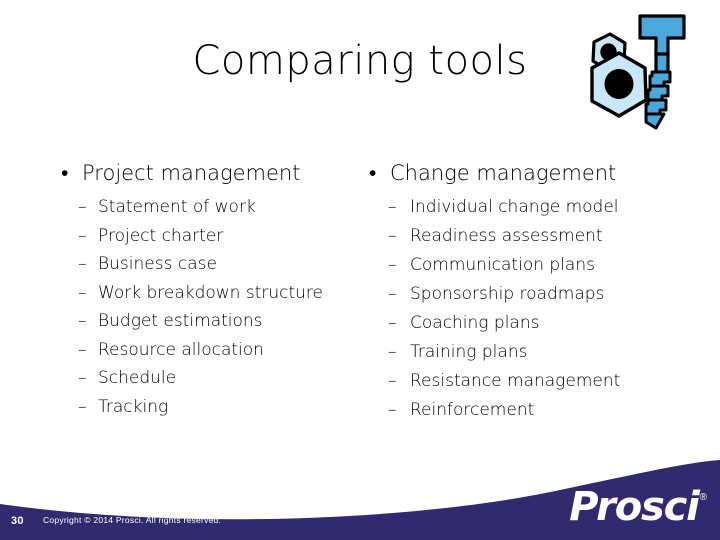 The height and width of the screenshot is (540, 720). What do you see at coordinates (507, 294) in the screenshot?
I see `list-item-label: Sponsorship roadmaps` at bounding box center [507, 294].